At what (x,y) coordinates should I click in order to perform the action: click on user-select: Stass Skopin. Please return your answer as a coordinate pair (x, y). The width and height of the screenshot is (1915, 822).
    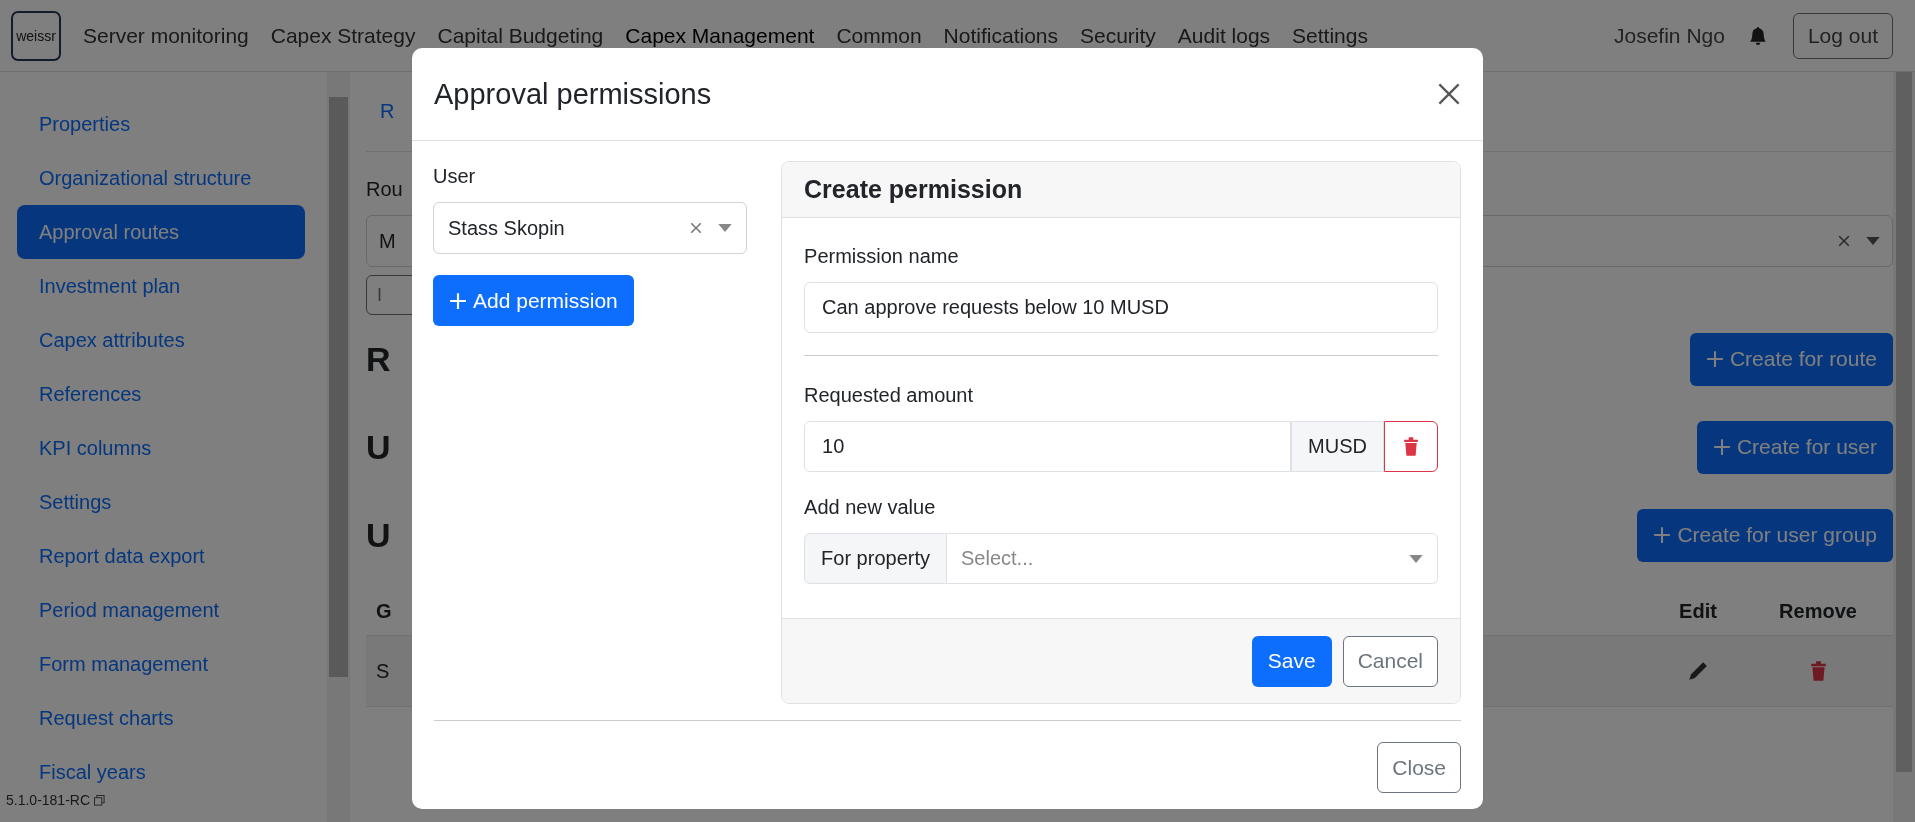
    Looking at the image, I should click on (590, 228).